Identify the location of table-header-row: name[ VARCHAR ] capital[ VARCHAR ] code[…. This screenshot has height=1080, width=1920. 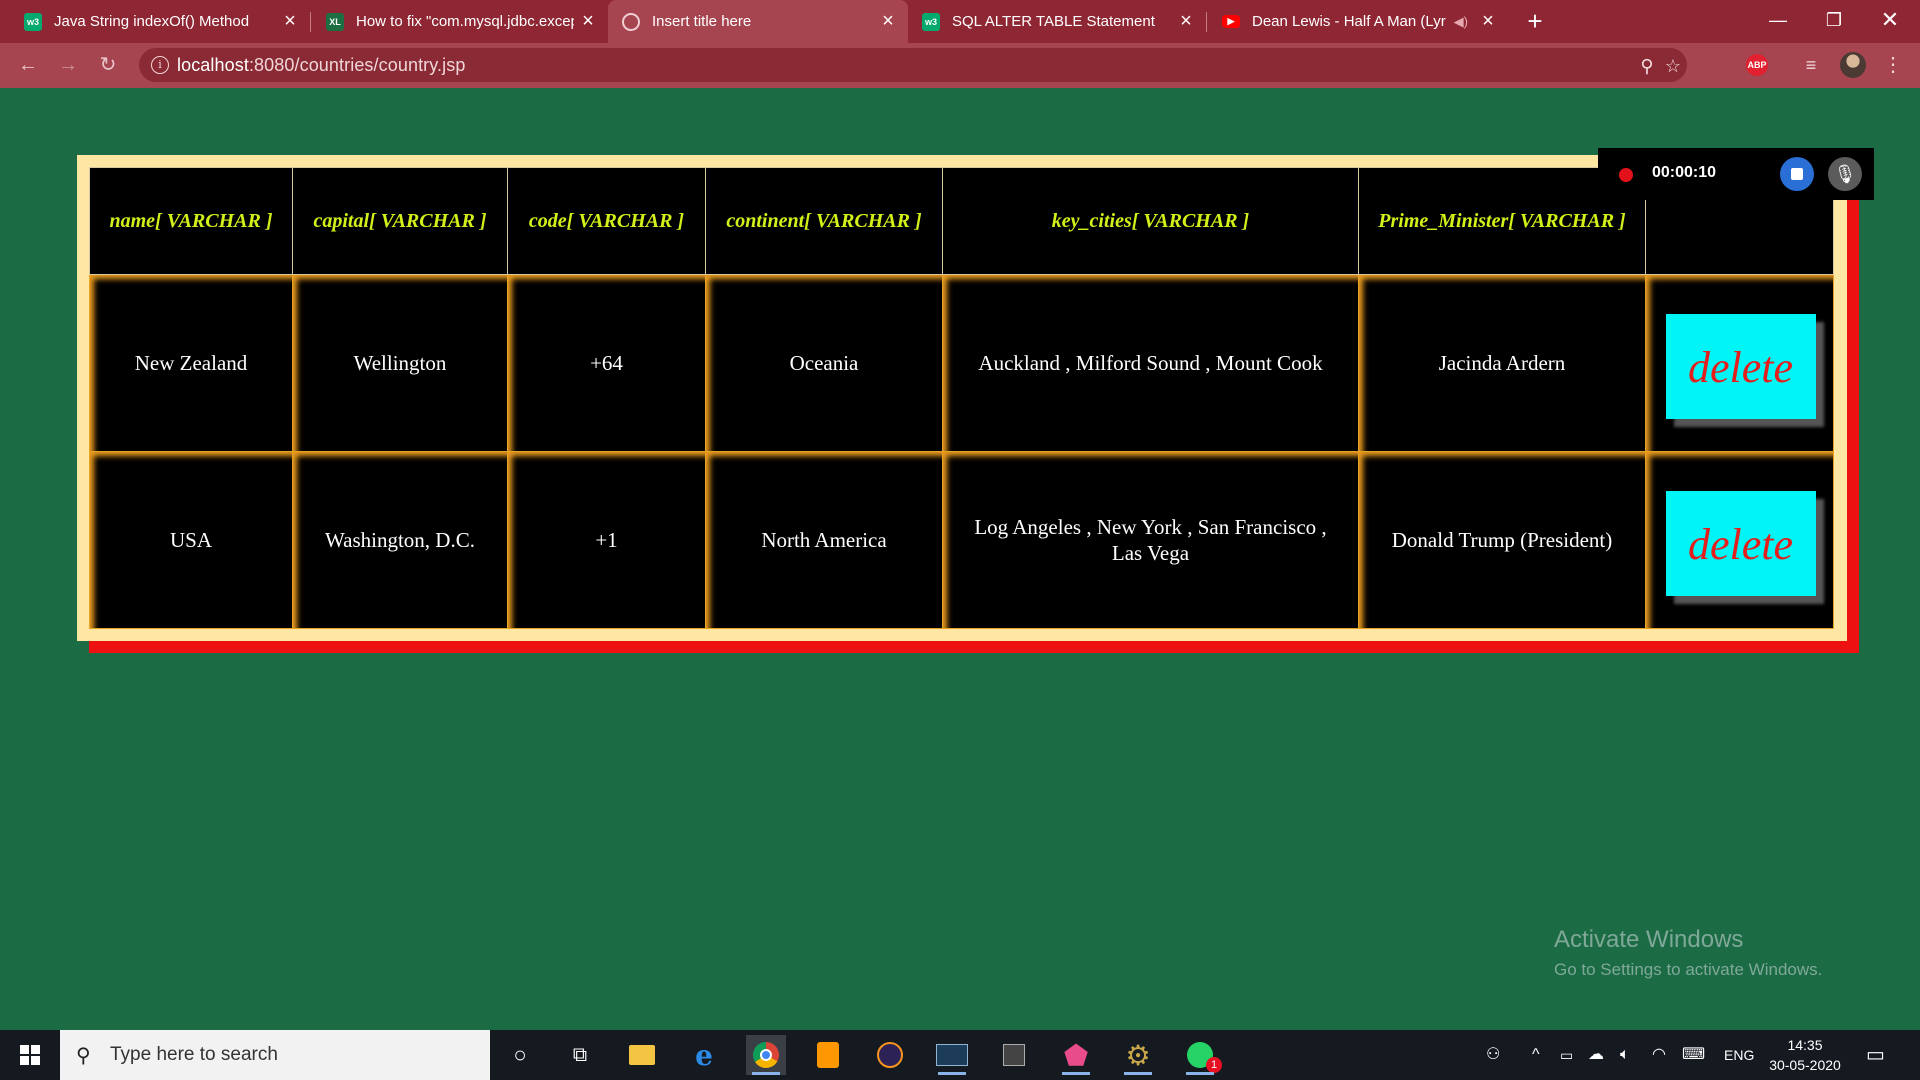
(961, 221).